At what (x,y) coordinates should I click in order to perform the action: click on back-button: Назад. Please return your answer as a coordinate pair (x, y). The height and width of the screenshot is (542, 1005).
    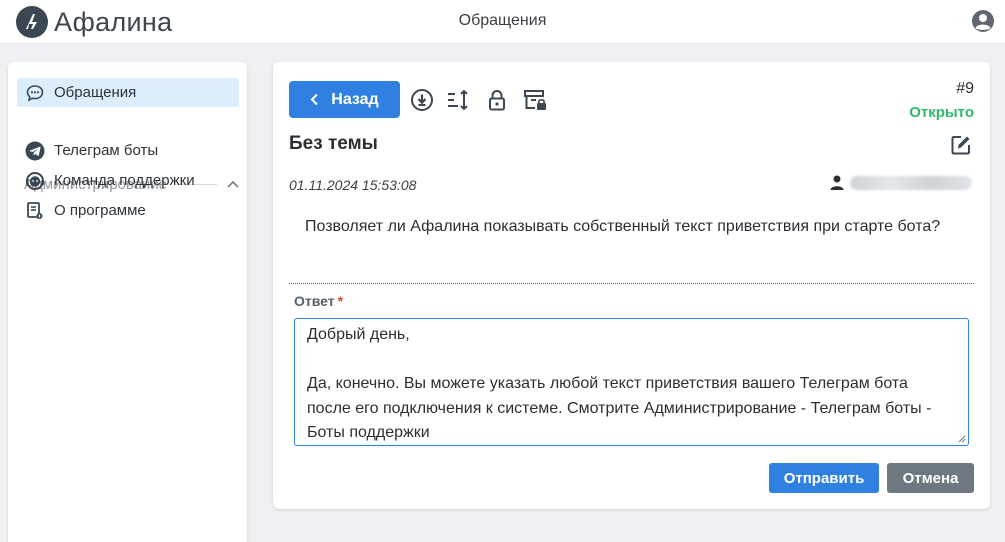
    Looking at the image, I should click on (344, 99).